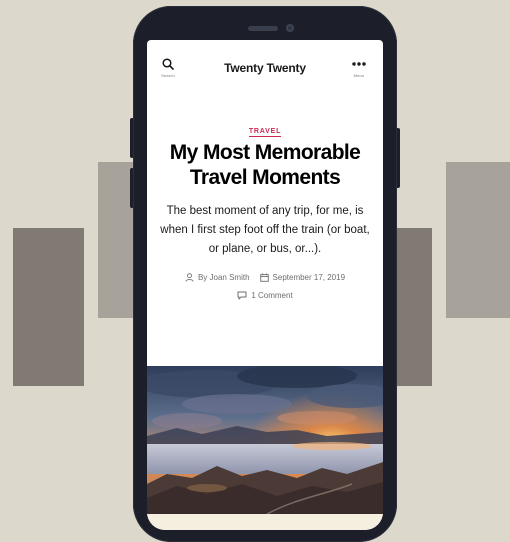  I want to click on post-title: My Most Memorable Travel Moments, so click(265, 165).